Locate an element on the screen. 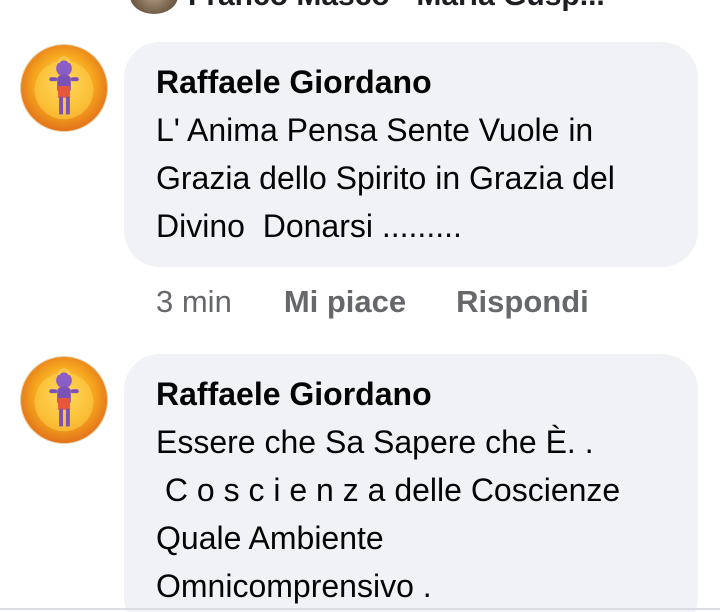 The image size is (720, 612). like-button: Mi piace is located at coordinates (345, 302).